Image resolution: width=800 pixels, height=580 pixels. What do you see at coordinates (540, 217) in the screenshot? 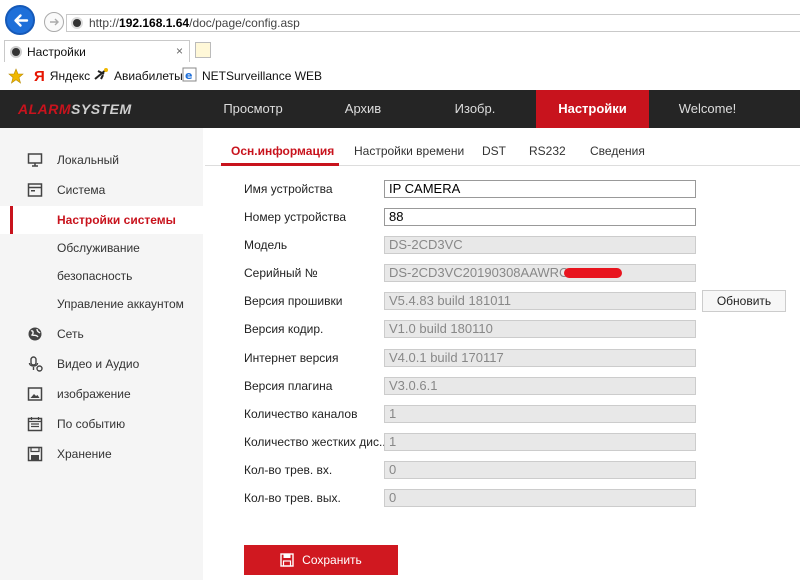
I see `device-number-input: 88` at bounding box center [540, 217].